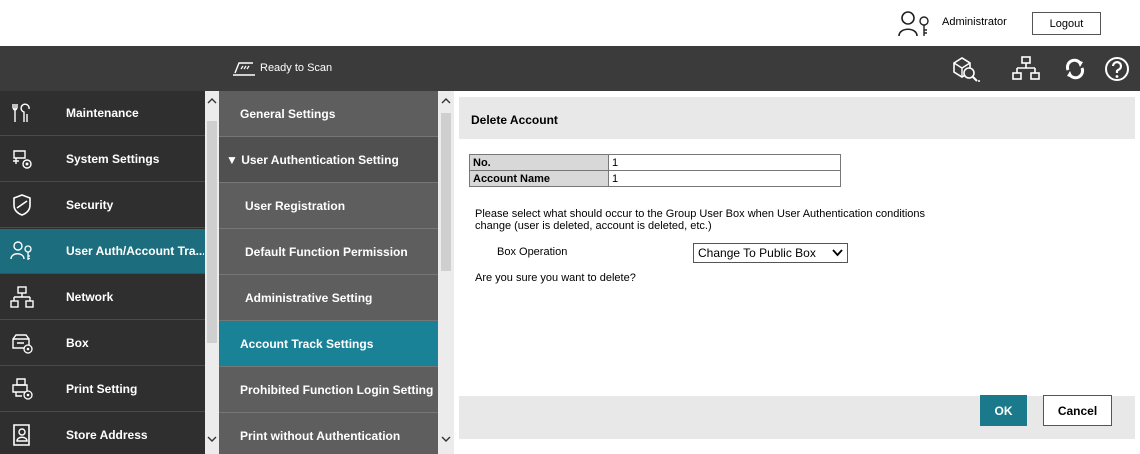 This screenshot has width=1140, height=454. What do you see at coordinates (1066, 23) in the screenshot?
I see `logout-button: Logout` at bounding box center [1066, 23].